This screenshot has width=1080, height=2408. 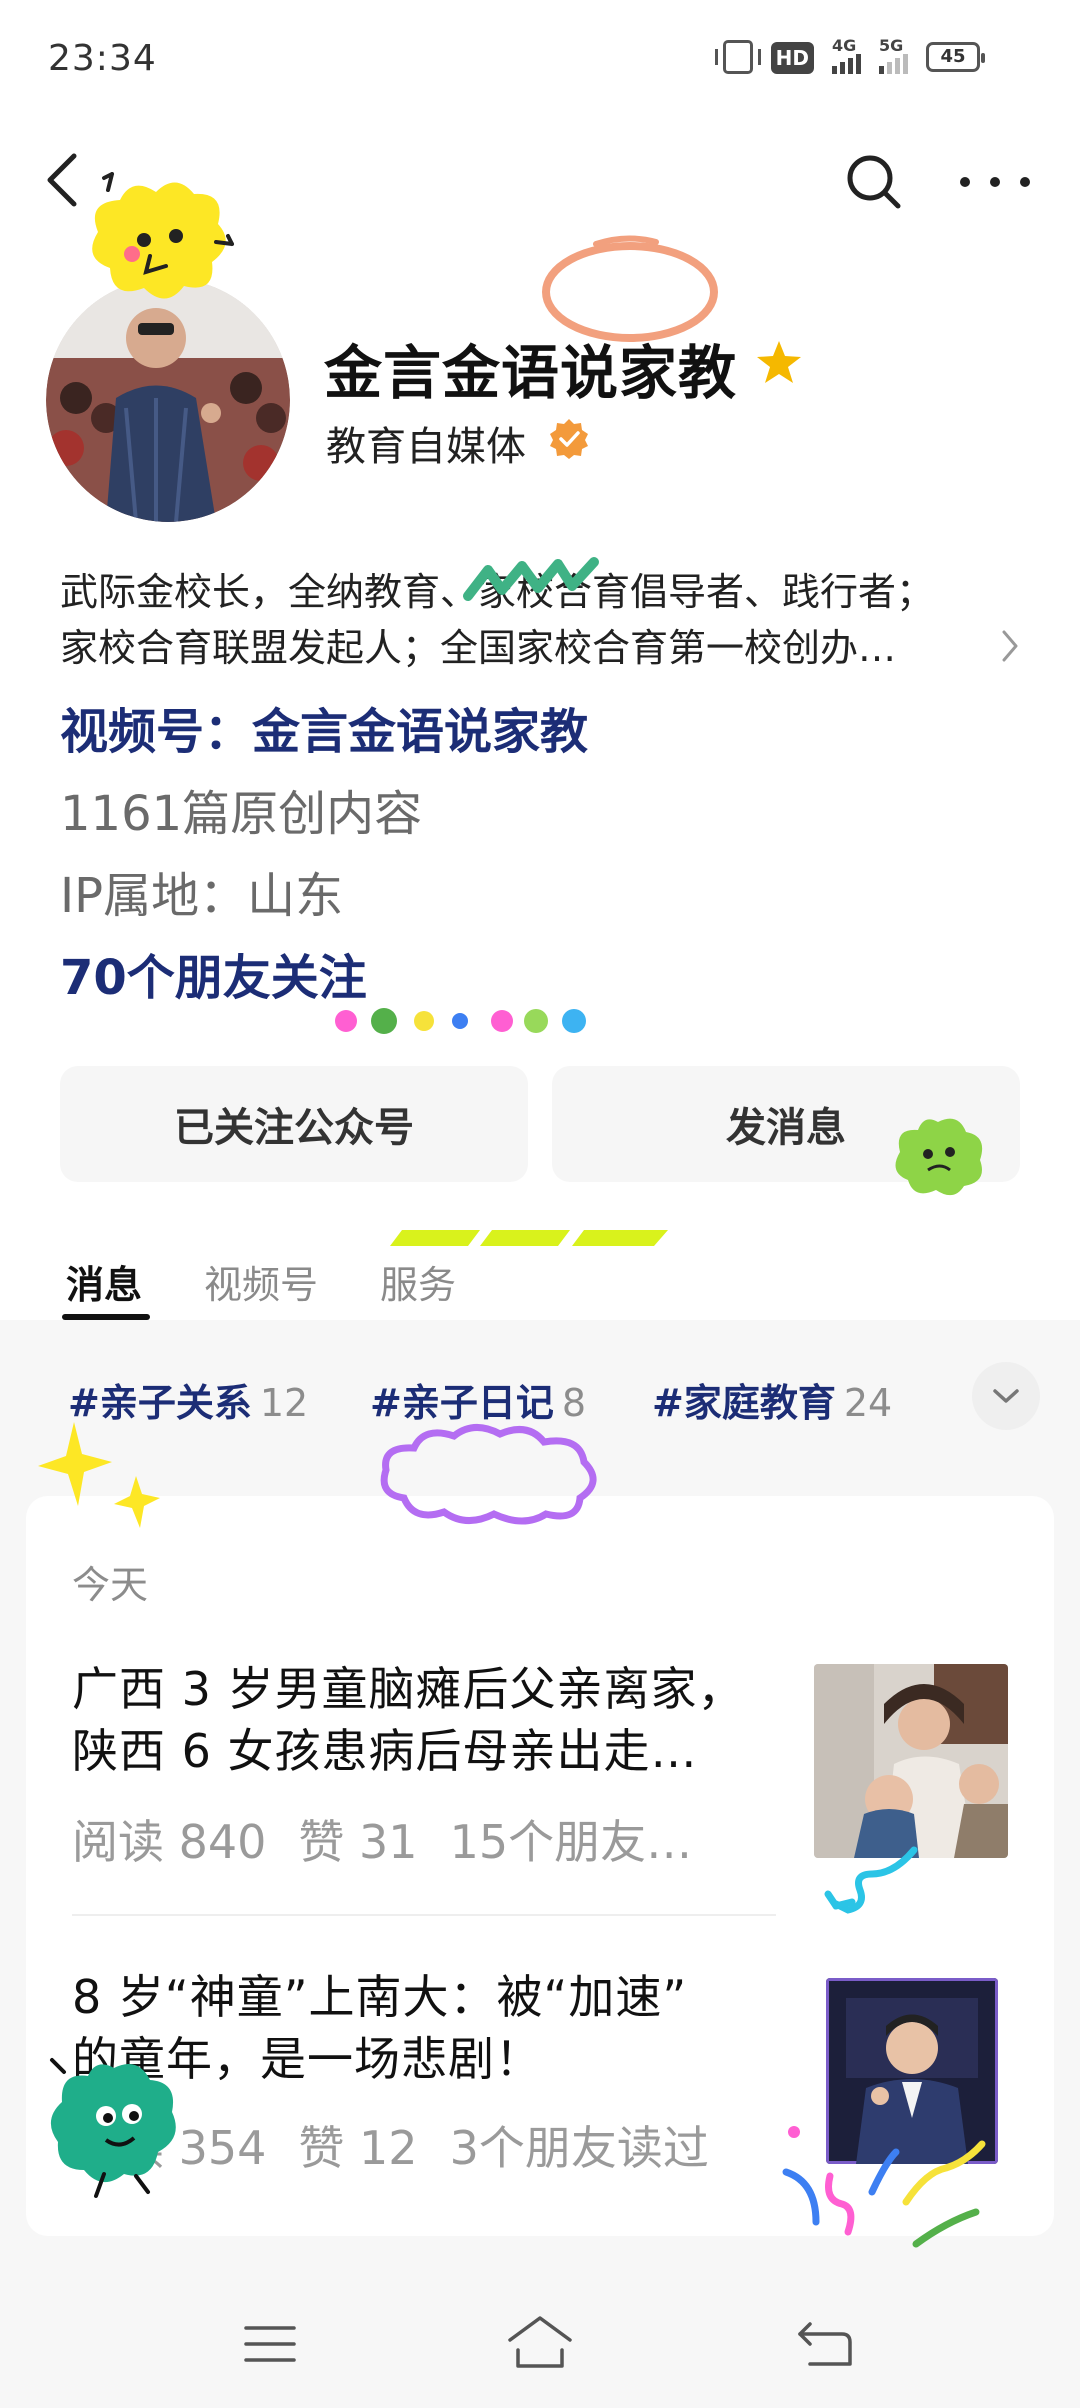 I want to click on orange-circle-doodle, so click(x=630, y=288).